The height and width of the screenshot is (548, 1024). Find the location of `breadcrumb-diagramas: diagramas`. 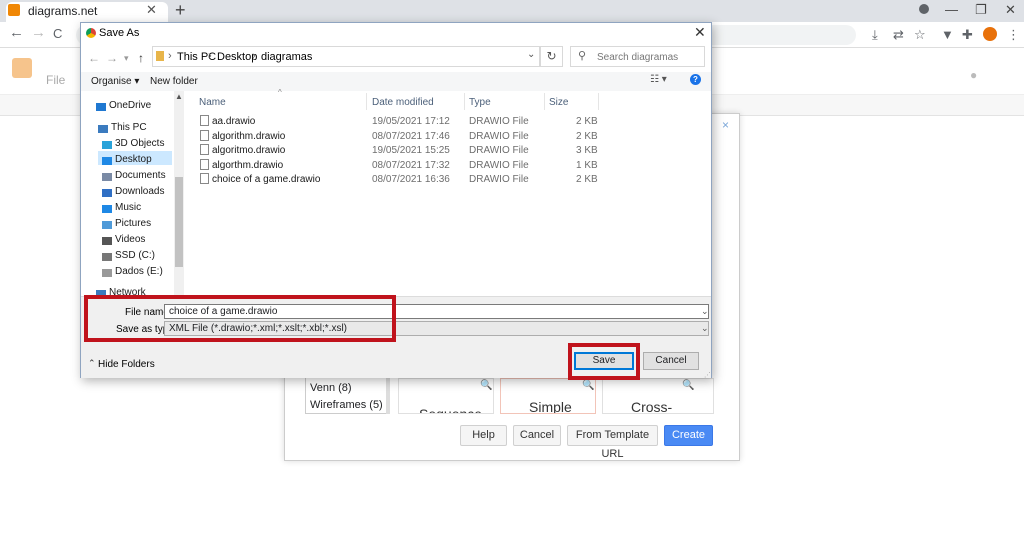

breadcrumb-diagramas: diagramas is located at coordinates (286, 57).